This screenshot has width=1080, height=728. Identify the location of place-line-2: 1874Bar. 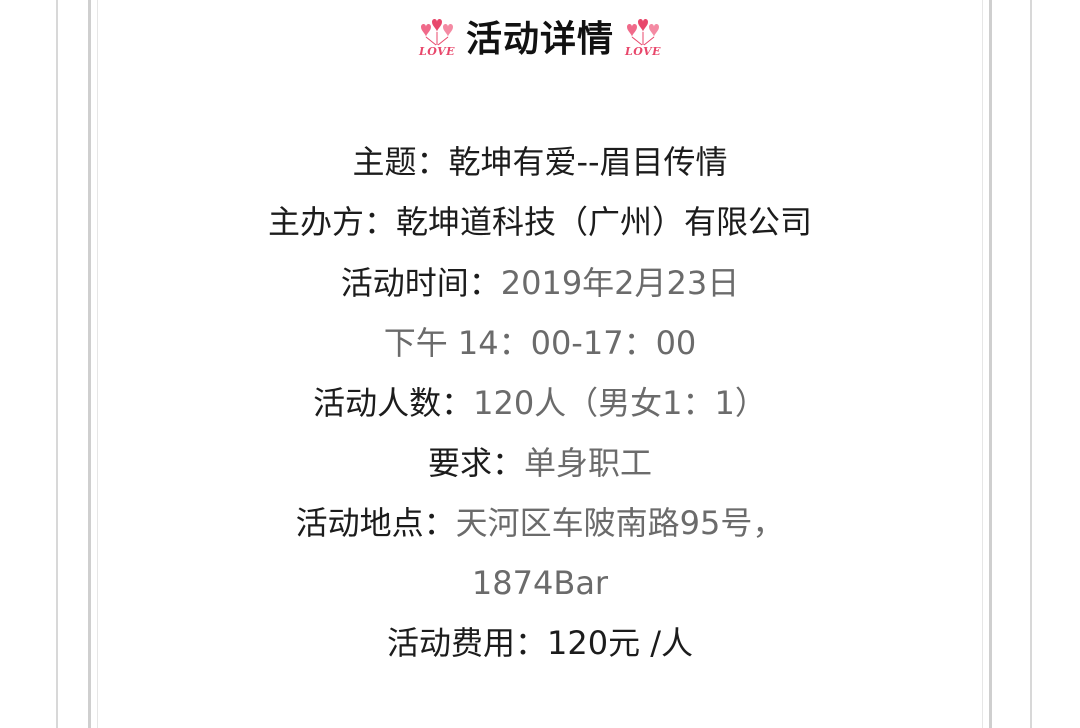
(540, 583).